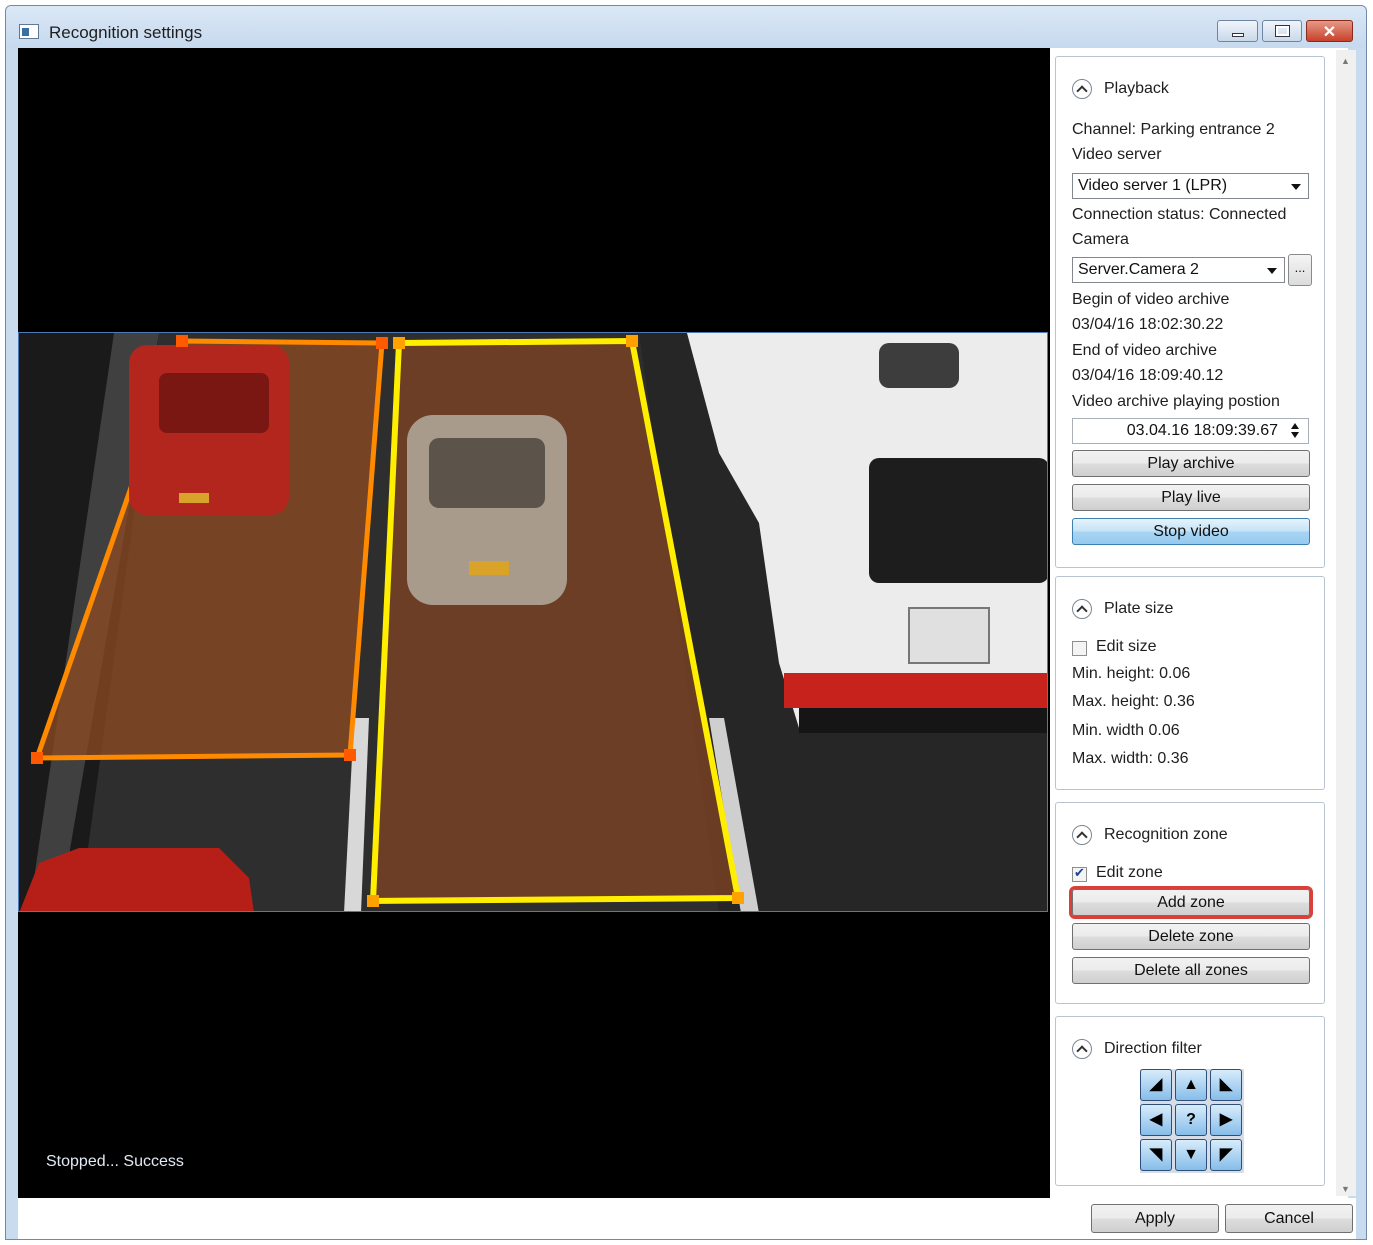 The height and width of the screenshot is (1245, 1373). Describe the element at coordinates (1345, 1189) in the screenshot. I see `scroll-down-icon: ▼` at that location.